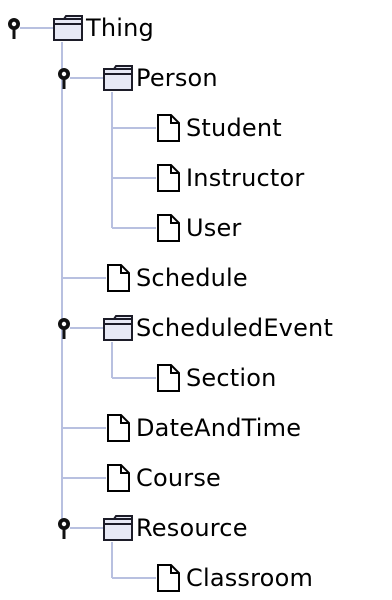 Image resolution: width=392 pixels, height=600 pixels. What do you see at coordinates (192, 278) in the screenshot?
I see `tree-node-label: Schedule` at bounding box center [192, 278].